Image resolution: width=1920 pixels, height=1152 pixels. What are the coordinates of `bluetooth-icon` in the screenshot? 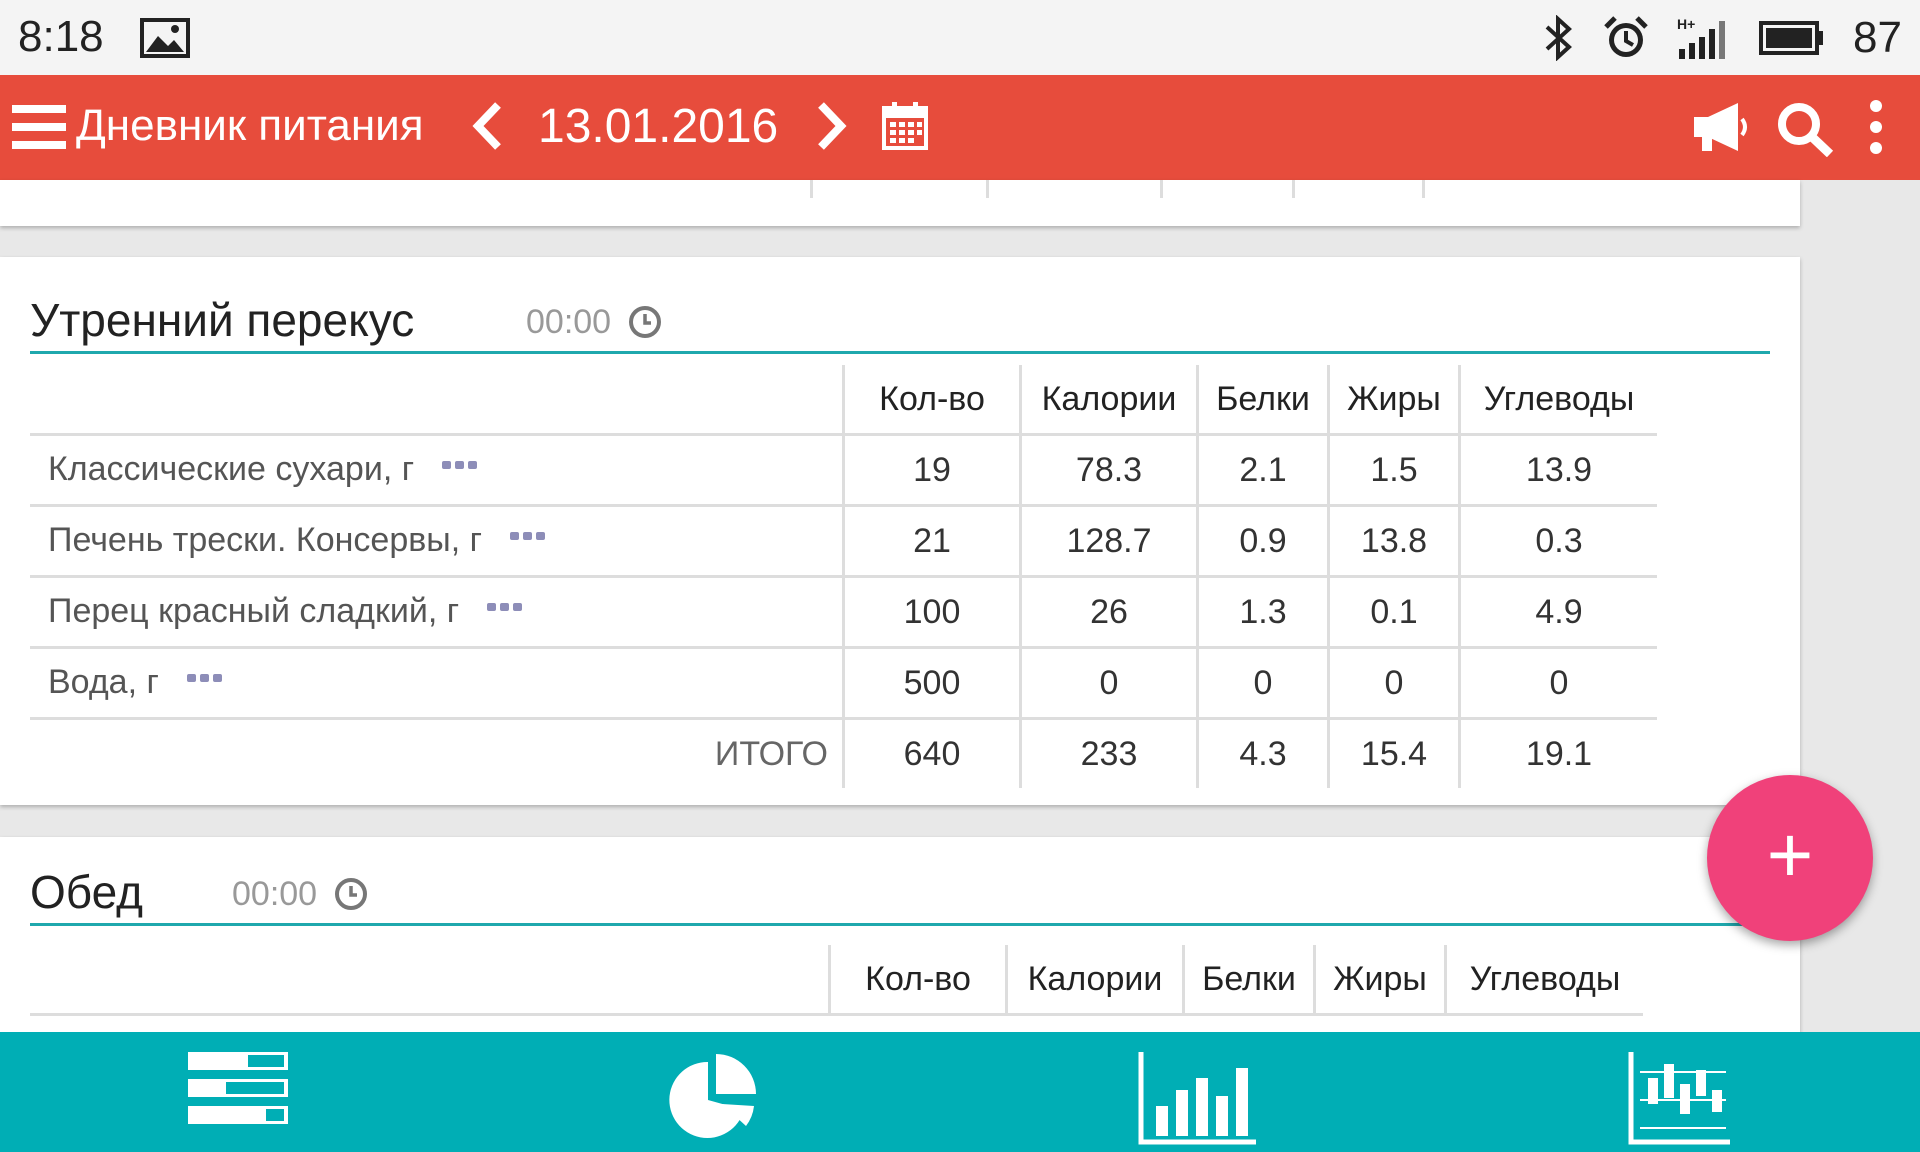 It's located at (1559, 38).